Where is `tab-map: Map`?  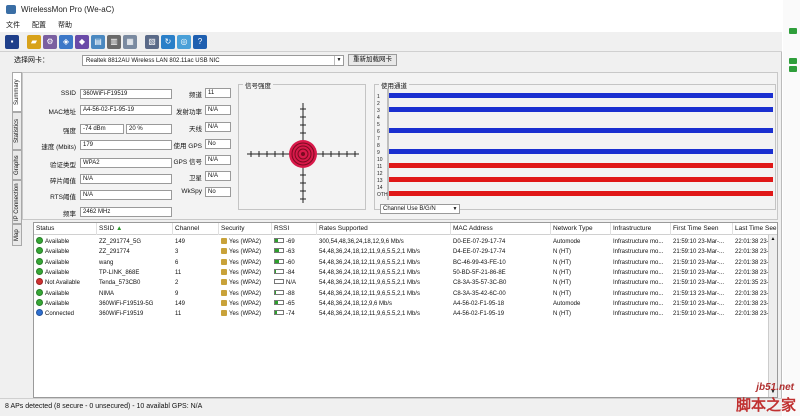 tab-map: Map is located at coordinates (17, 235).